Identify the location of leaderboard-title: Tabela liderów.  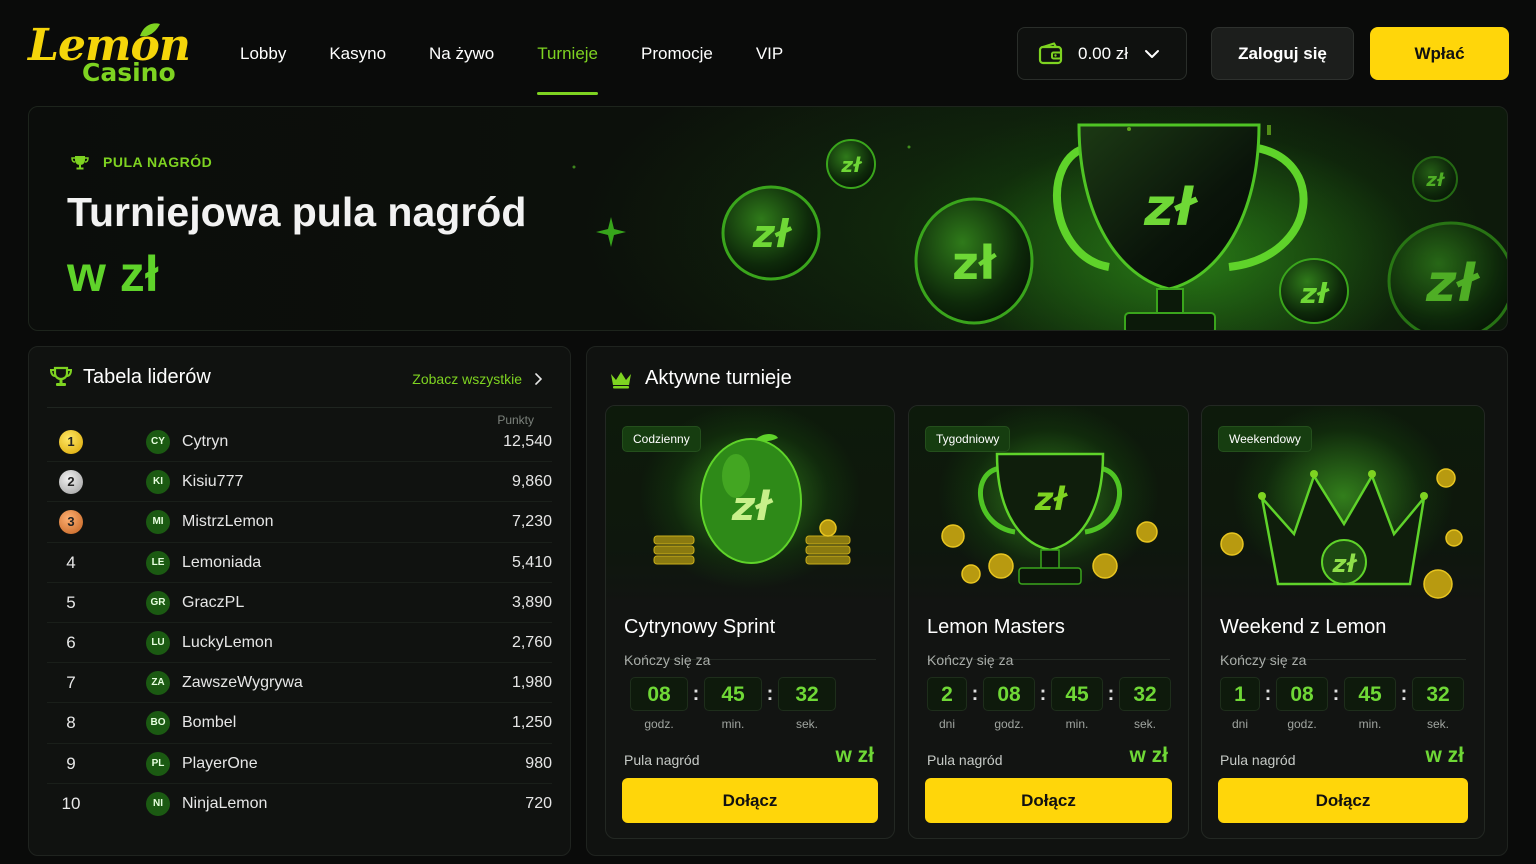
(147, 376).